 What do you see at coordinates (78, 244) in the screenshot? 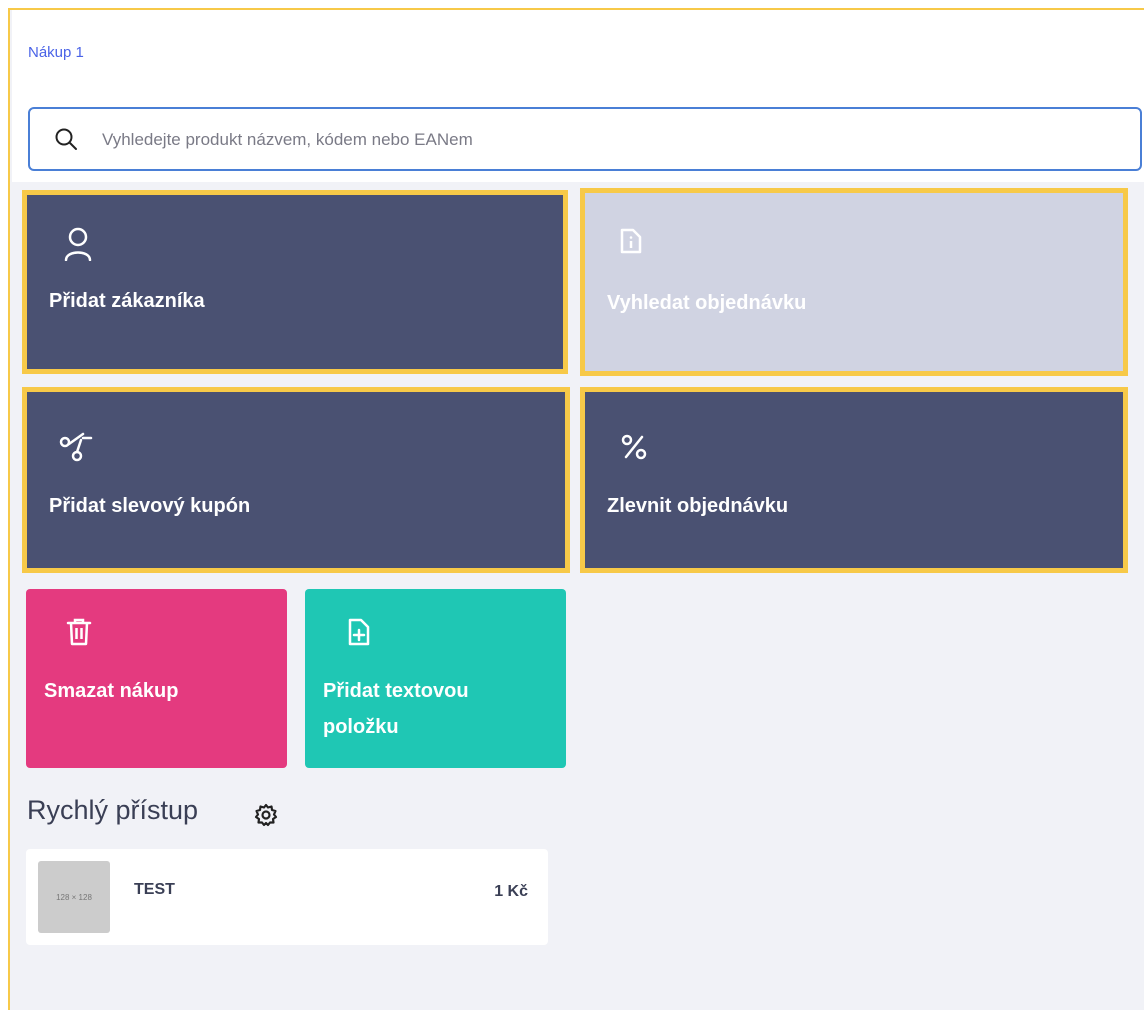
I see `user-icon` at bounding box center [78, 244].